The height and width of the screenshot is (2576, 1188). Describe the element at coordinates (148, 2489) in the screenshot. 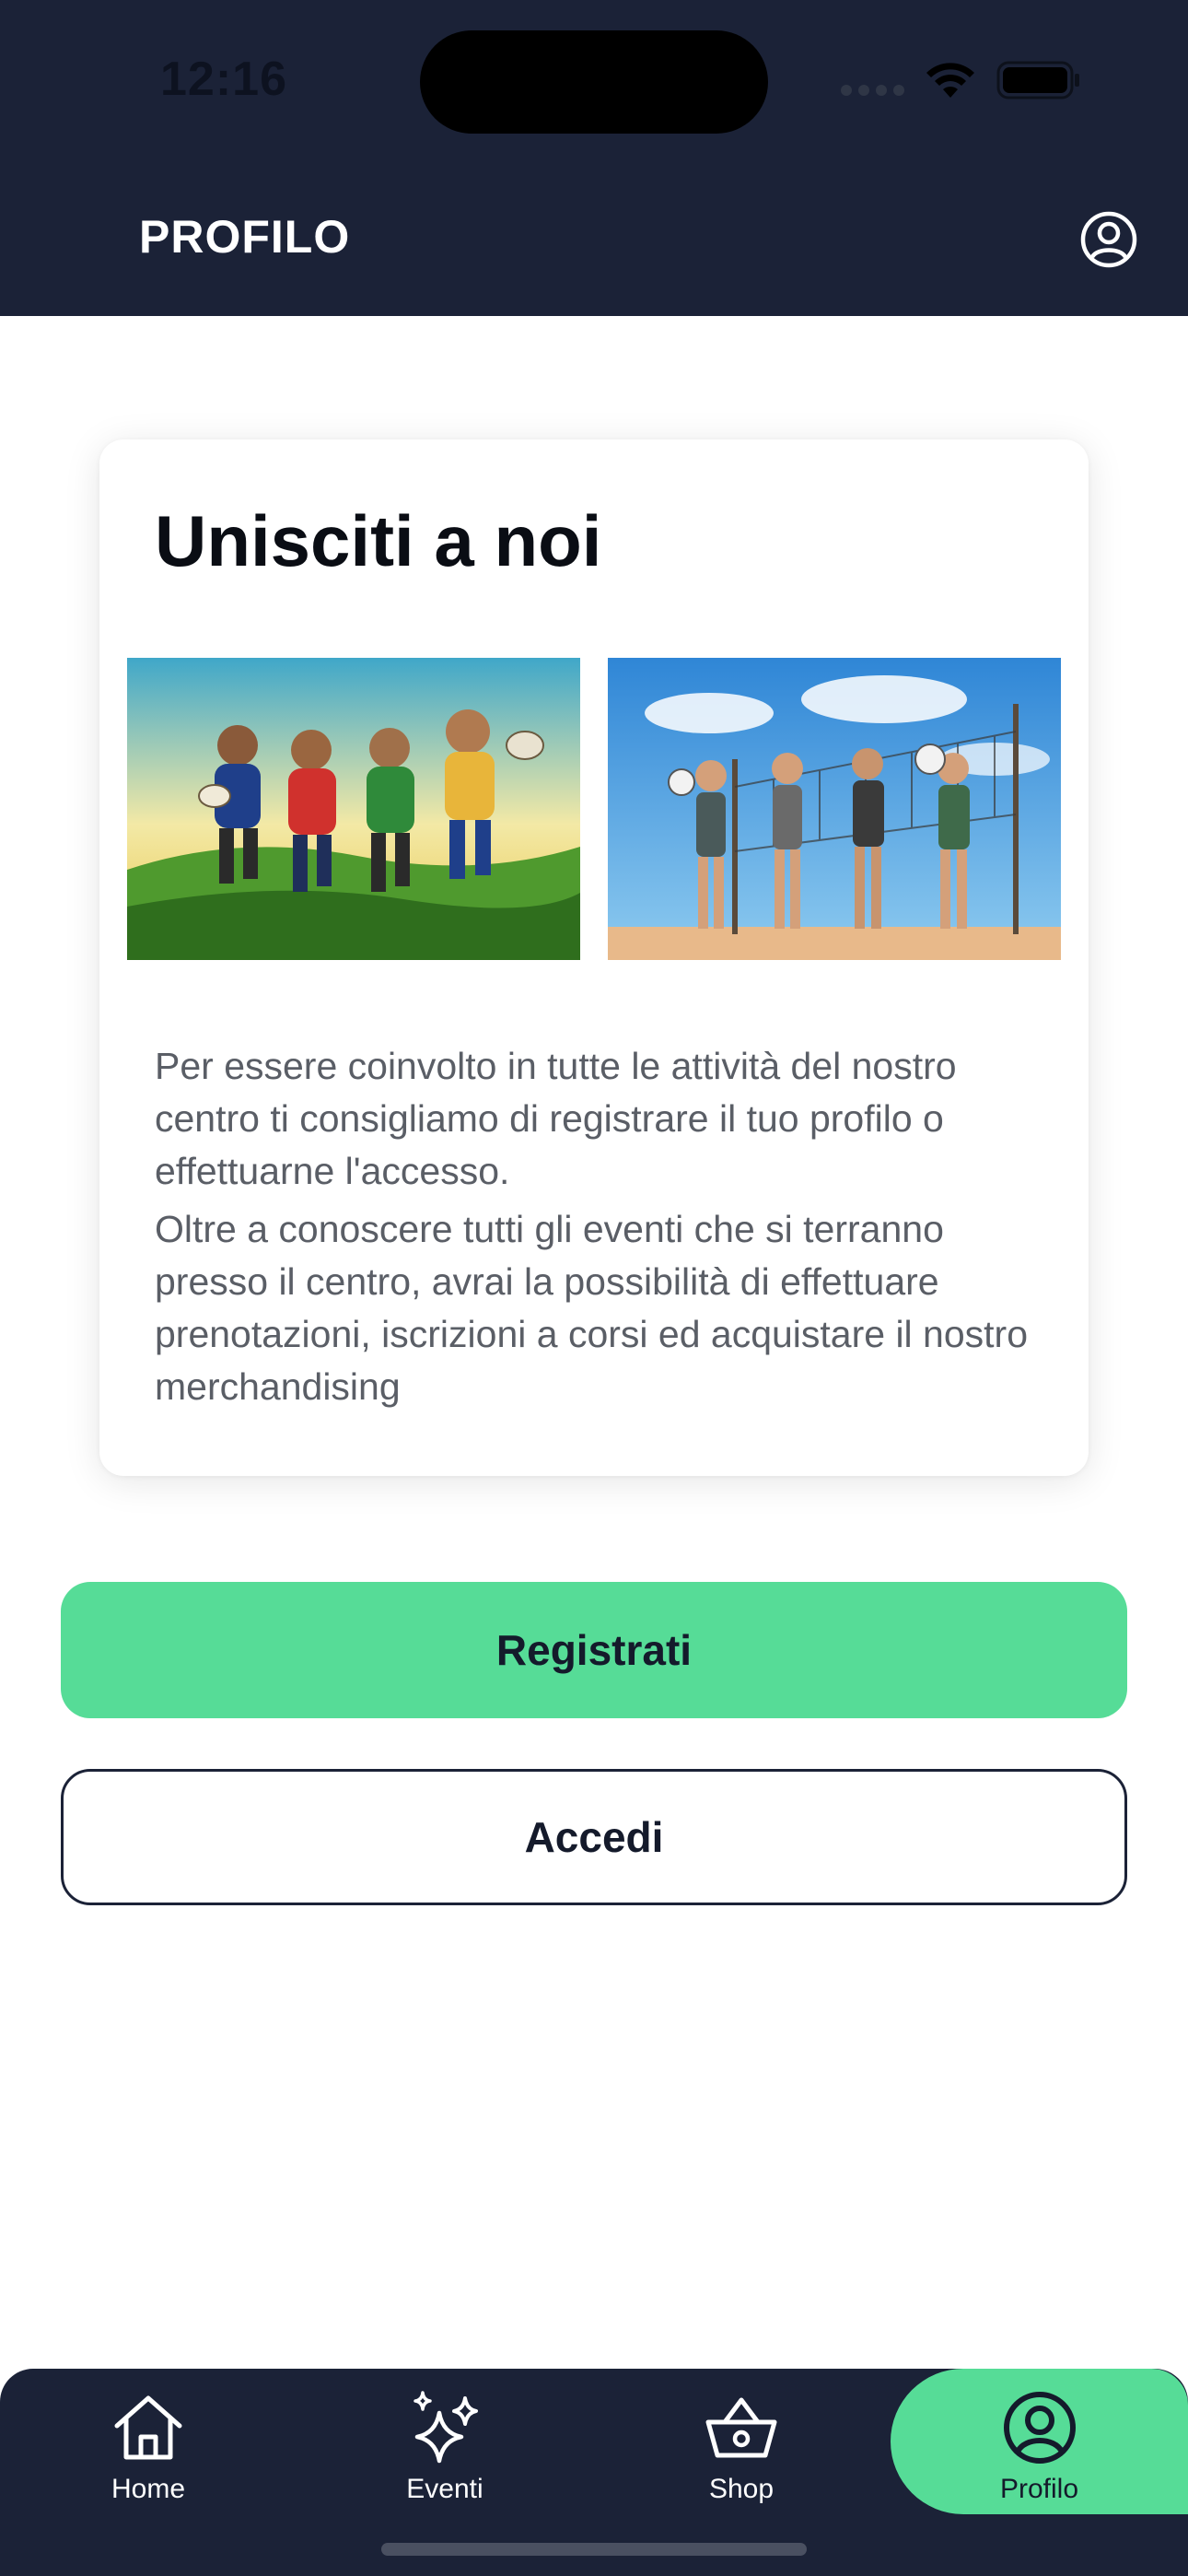

I see `tab-label: Home` at that location.